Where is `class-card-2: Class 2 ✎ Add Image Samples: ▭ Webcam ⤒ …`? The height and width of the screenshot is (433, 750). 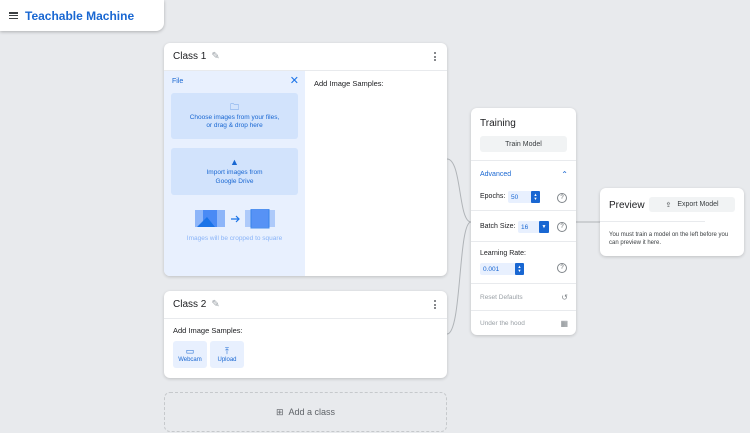 class-card-2: Class 2 ✎ Add Image Samples: ▭ Webcam ⤒ … is located at coordinates (305, 334).